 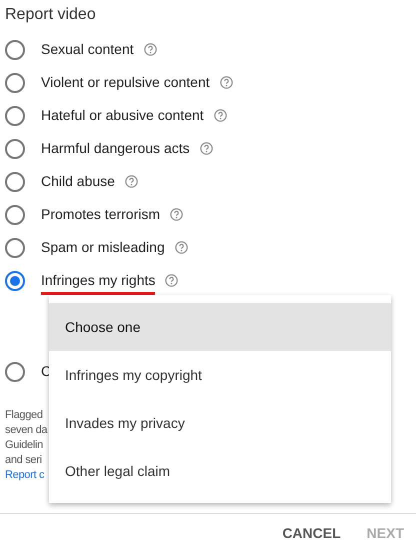 I want to click on menu-item: Other legal claim, so click(x=220, y=471).